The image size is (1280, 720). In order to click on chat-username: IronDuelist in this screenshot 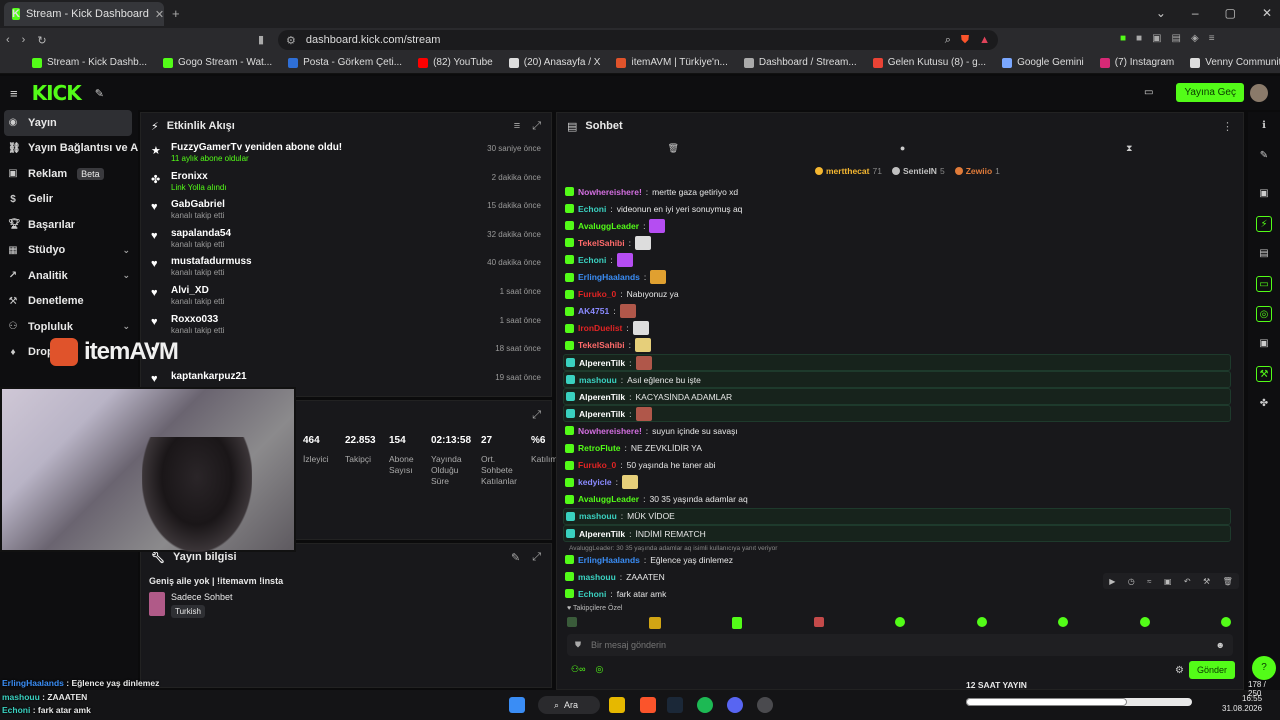, I will do `click(600, 328)`.